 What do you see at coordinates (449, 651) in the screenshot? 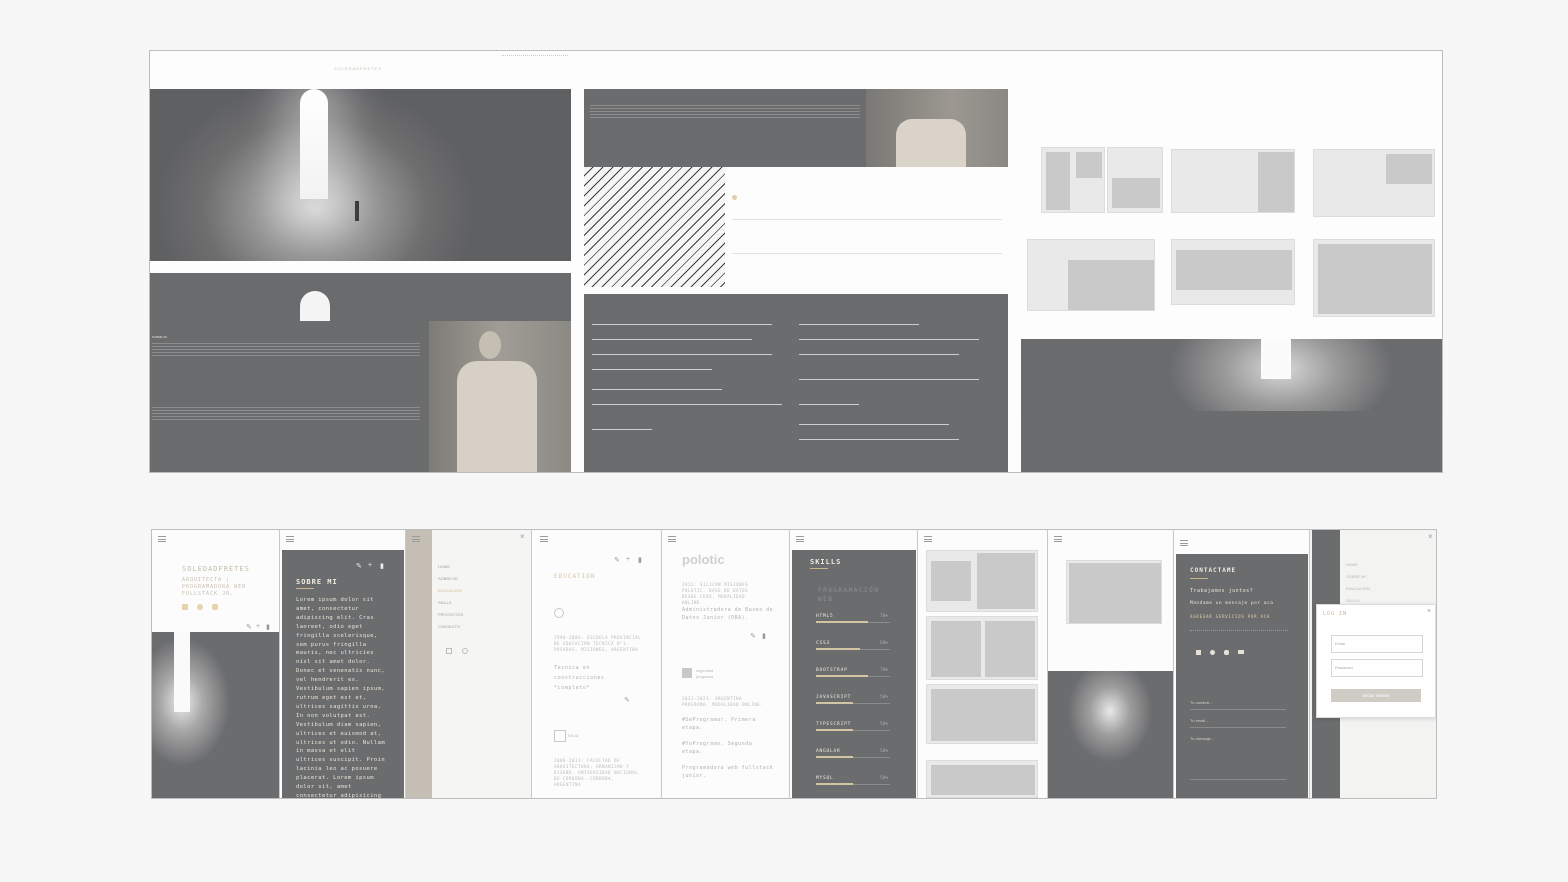
I see `login-icon` at bounding box center [449, 651].